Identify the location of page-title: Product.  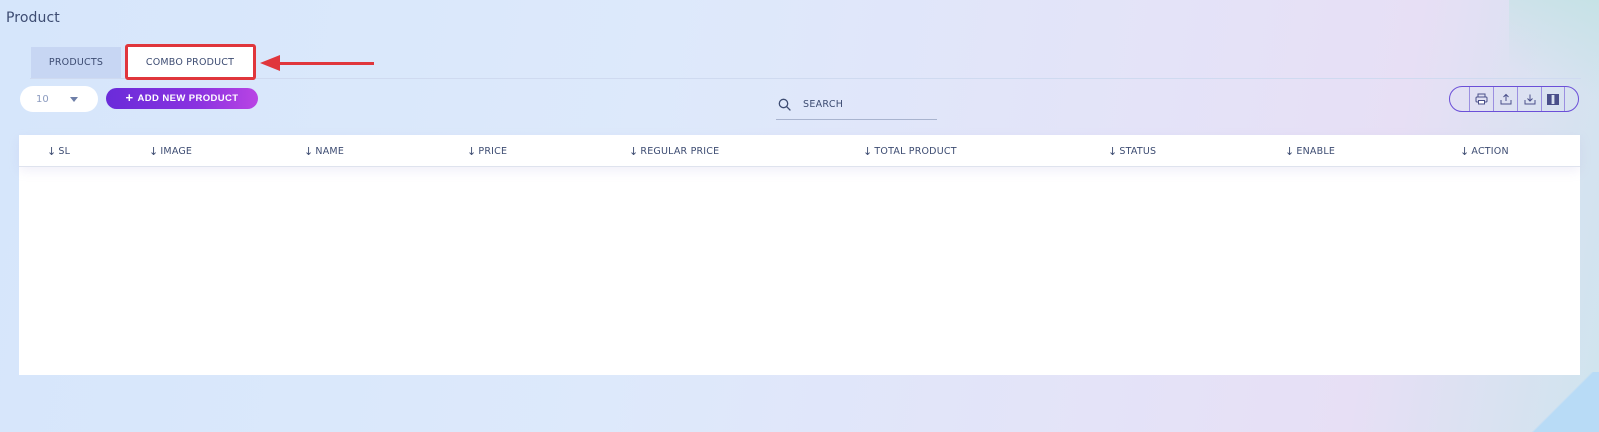
(33, 18).